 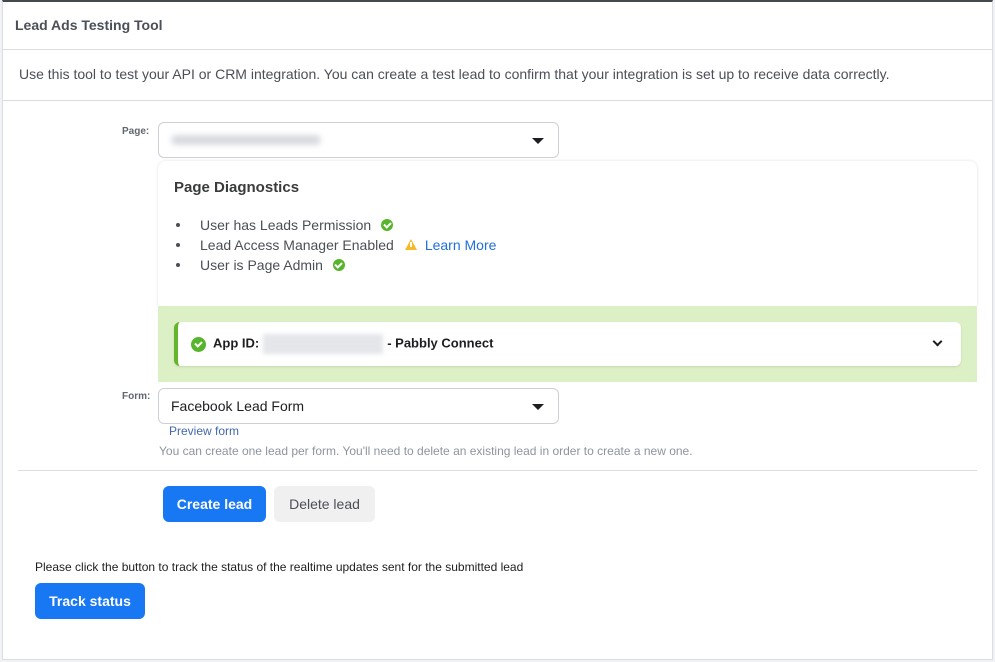 I want to click on form-select: Facebook Lead Form, so click(x=358, y=406).